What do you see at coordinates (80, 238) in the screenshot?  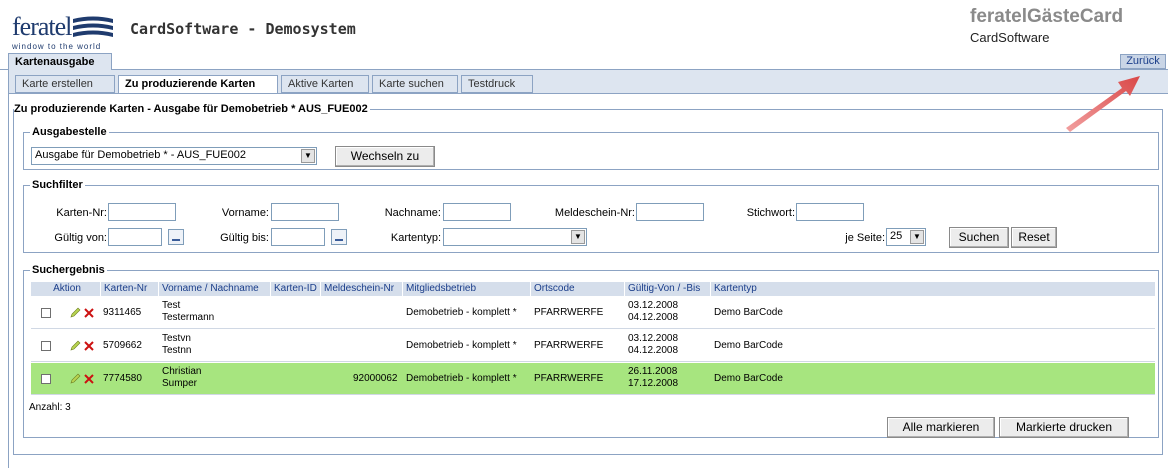 I see `gueltig-von-label: Gültig von:` at bounding box center [80, 238].